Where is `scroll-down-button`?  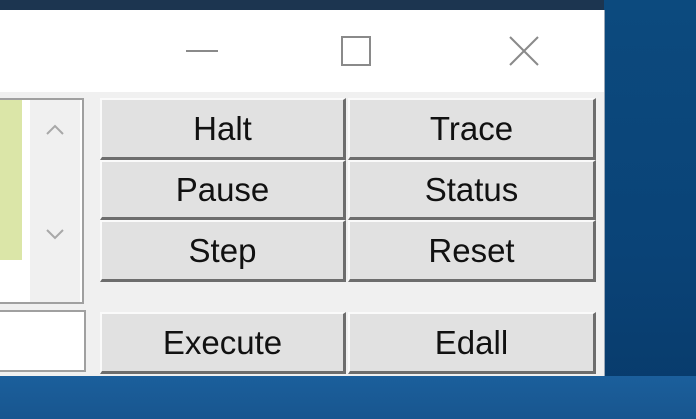
scroll-down-button is located at coordinates (55, 234).